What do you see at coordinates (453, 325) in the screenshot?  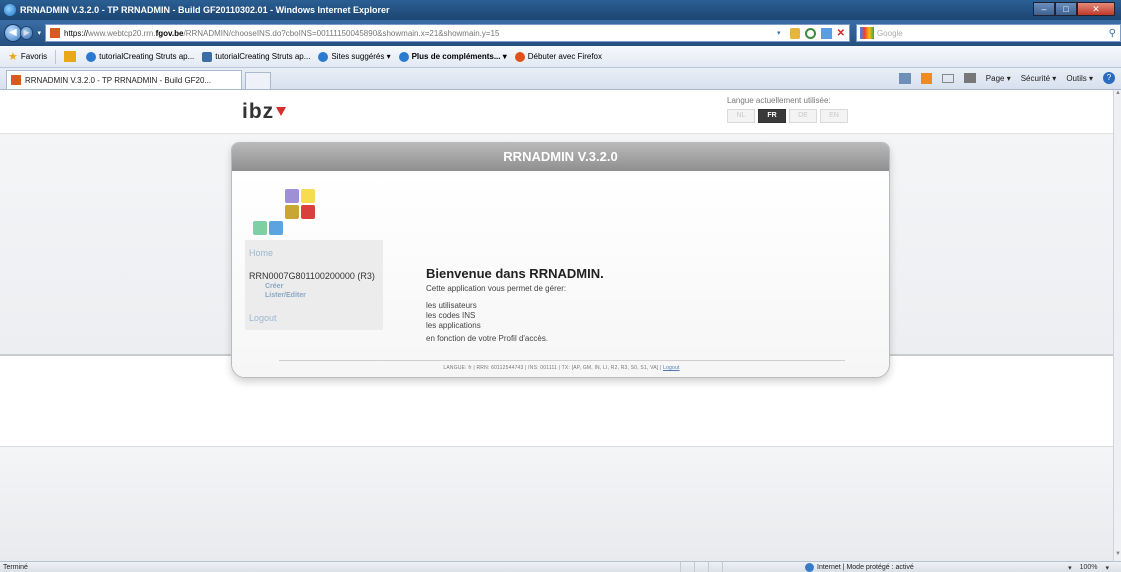 I see `rights-item: les applications` at bounding box center [453, 325].